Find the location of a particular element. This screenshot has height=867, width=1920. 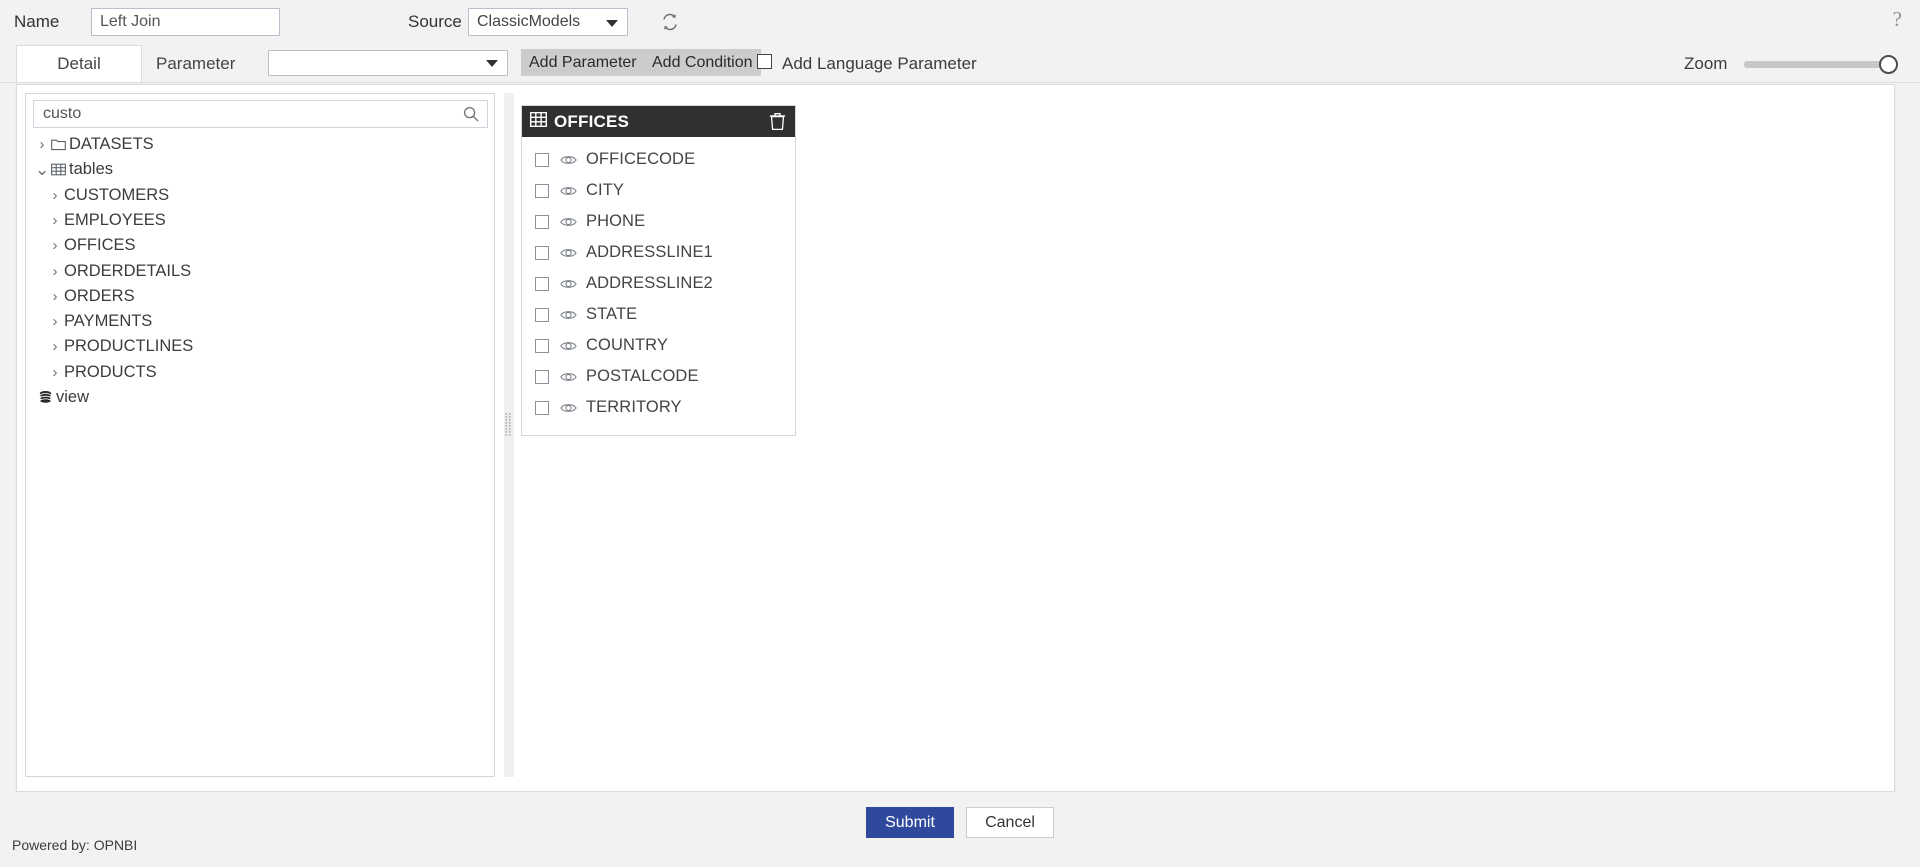

splitter-grip-icon: ▪▪ ▪▪ ▪▪ ▪▪ ▪▪ ▪▪ ▪▪ ▪▪ is located at coordinates (508, 425).